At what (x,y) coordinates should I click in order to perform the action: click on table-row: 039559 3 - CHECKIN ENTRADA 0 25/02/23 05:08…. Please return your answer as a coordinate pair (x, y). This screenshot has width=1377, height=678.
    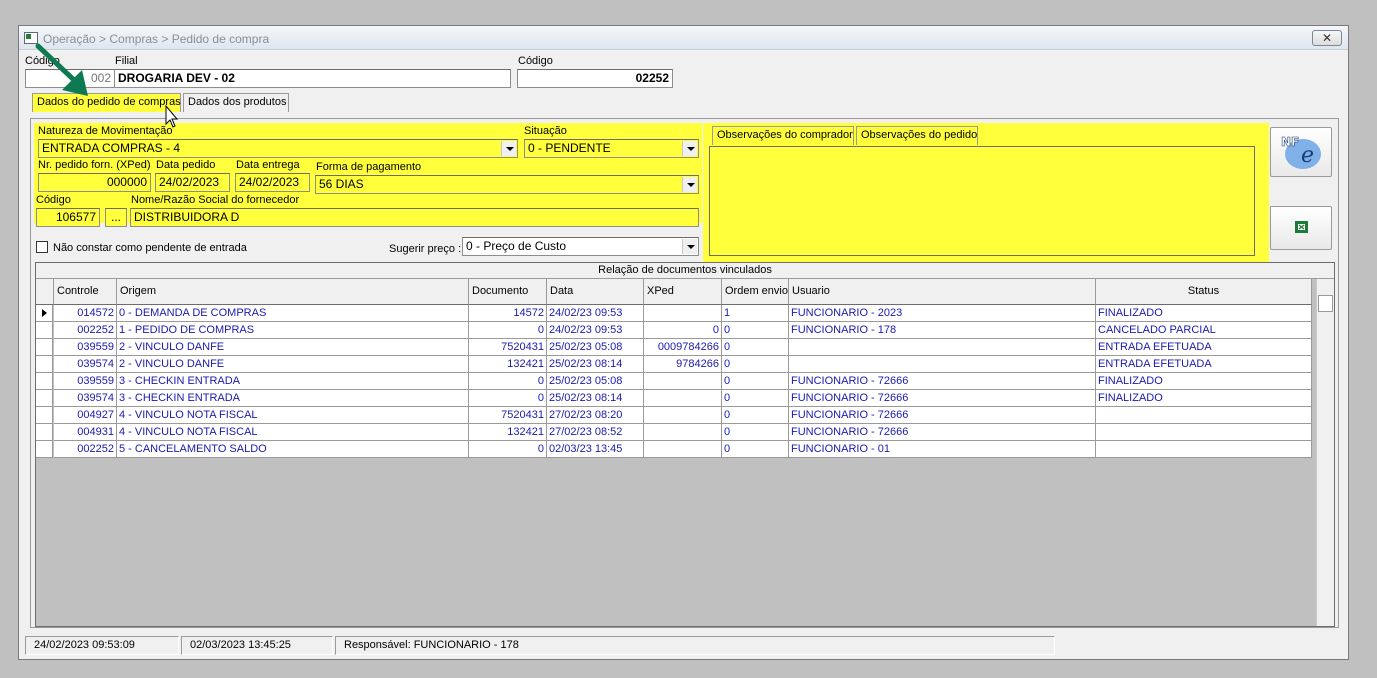
    Looking at the image, I should click on (674, 381).